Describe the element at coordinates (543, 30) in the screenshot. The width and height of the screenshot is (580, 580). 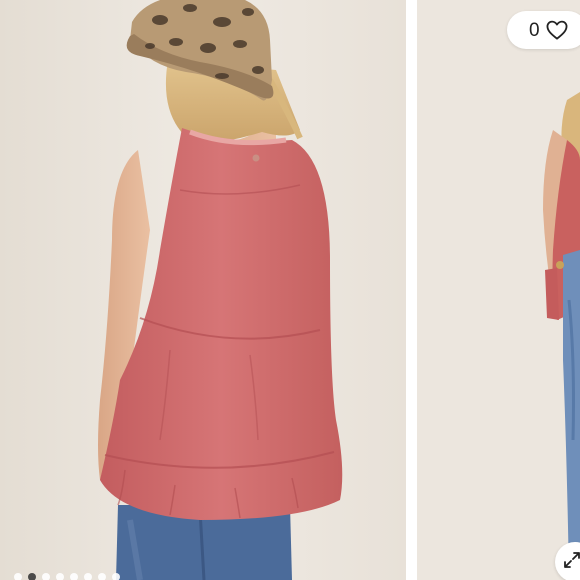
I see `like-button: 0` at that location.